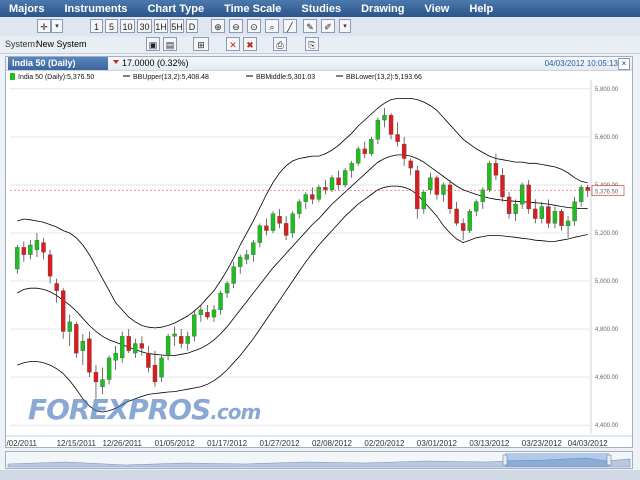 The image size is (640, 480). I want to click on pencil-tool-button: ✐, so click(328, 26).